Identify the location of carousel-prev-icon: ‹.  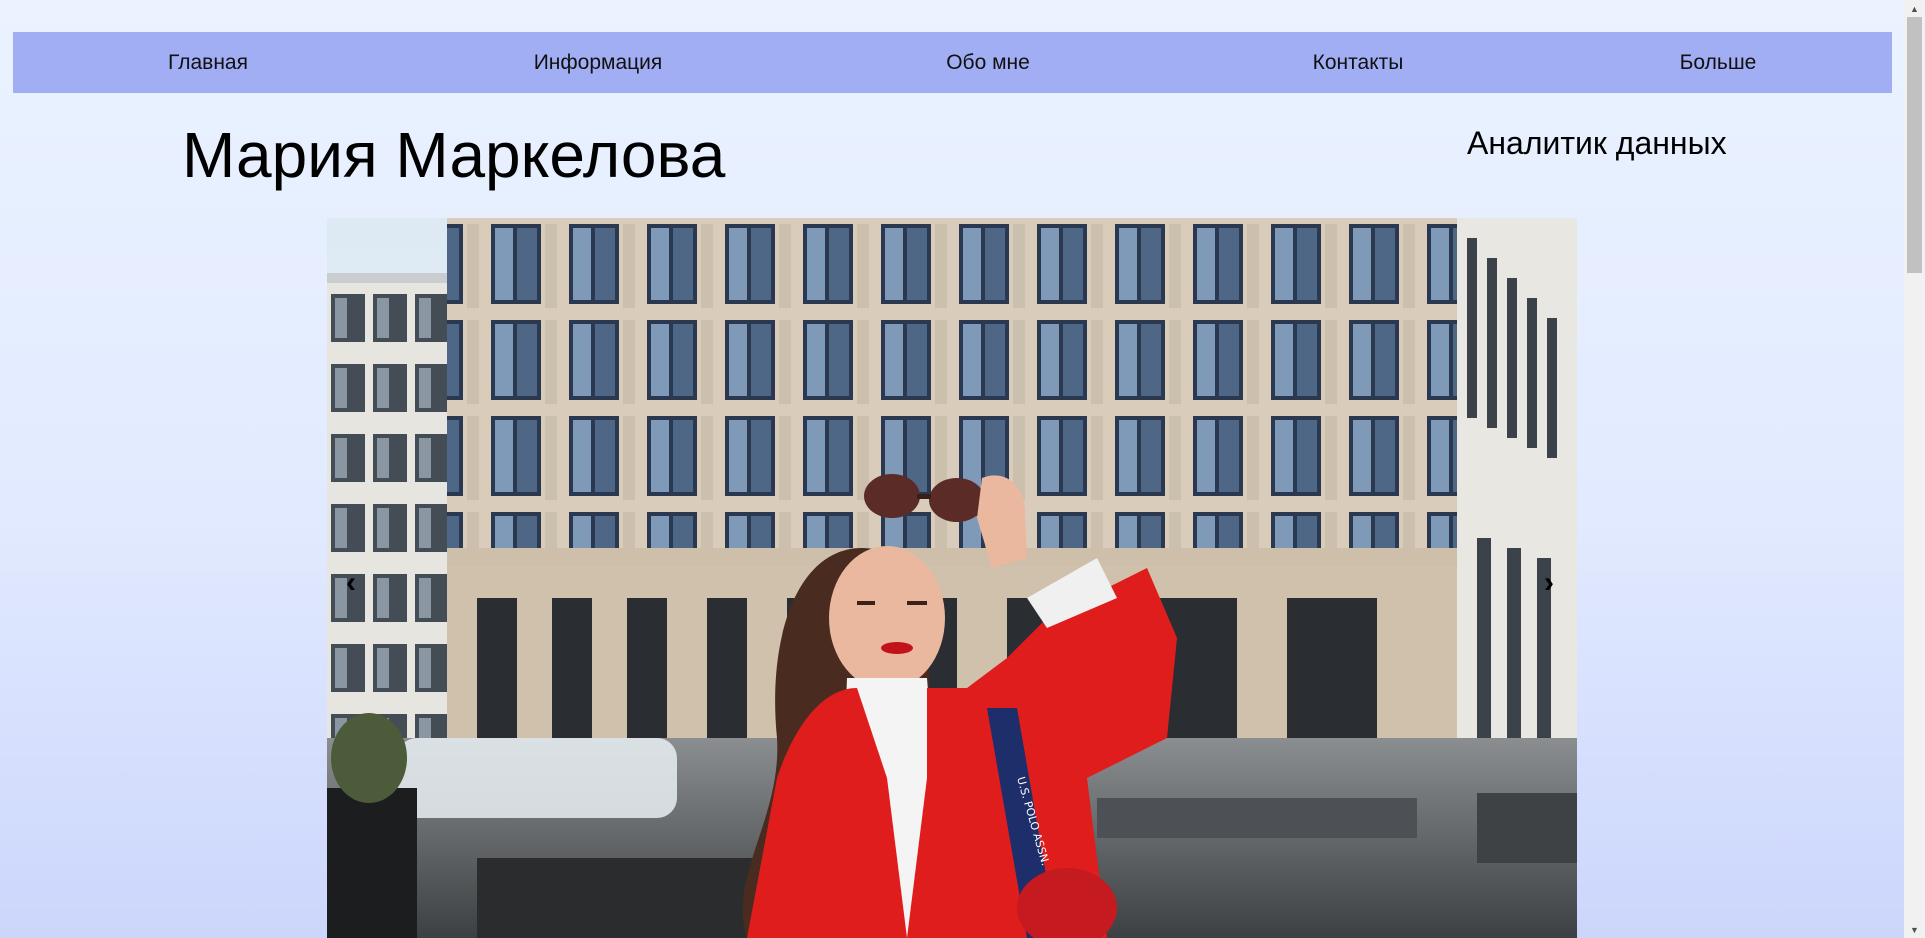
(351, 583).